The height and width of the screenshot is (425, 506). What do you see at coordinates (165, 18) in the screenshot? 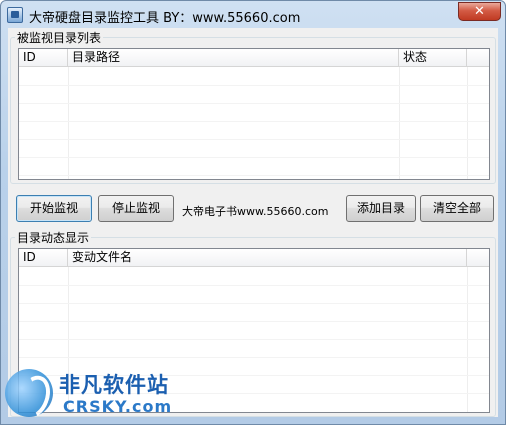
I see `window-title: 大帝硬盘目录监控工具 BY：www.55660.com` at bounding box center [165, 18].